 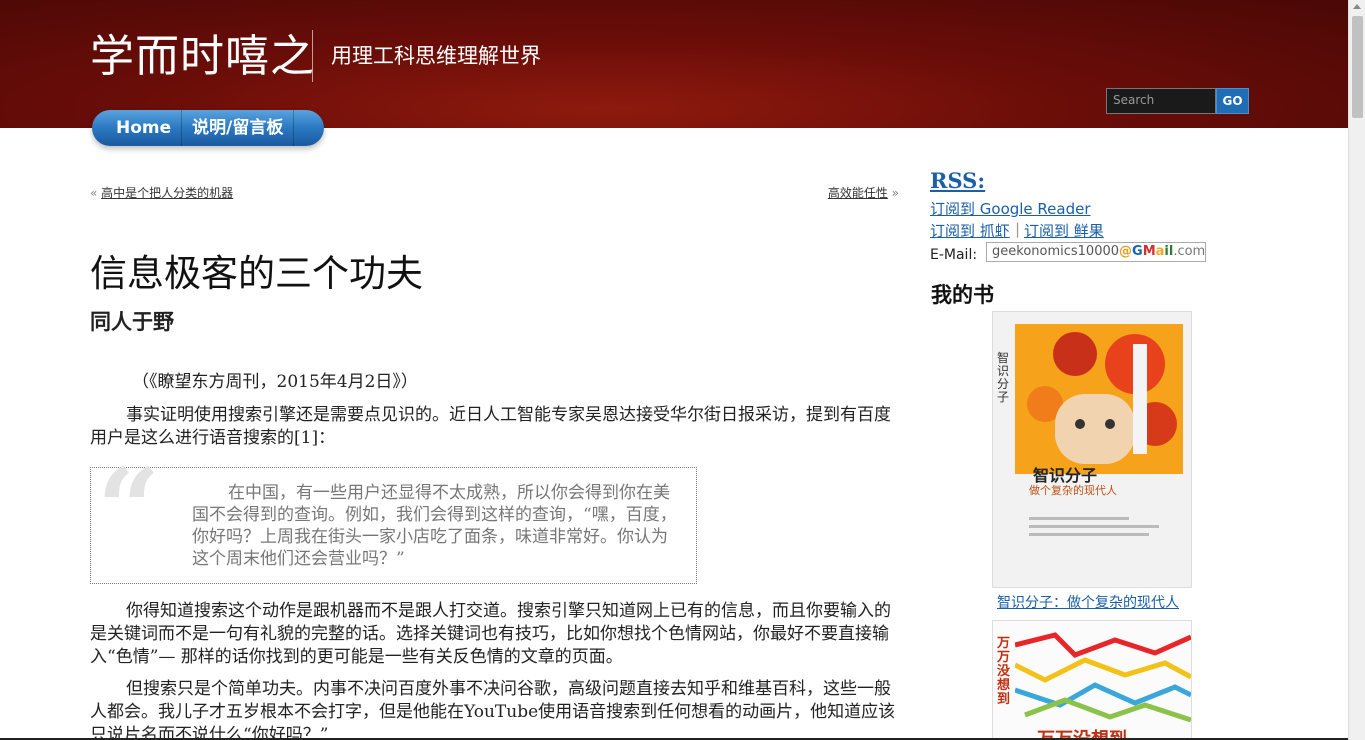 I want to click on title-divider, so click(x=312, y=56).